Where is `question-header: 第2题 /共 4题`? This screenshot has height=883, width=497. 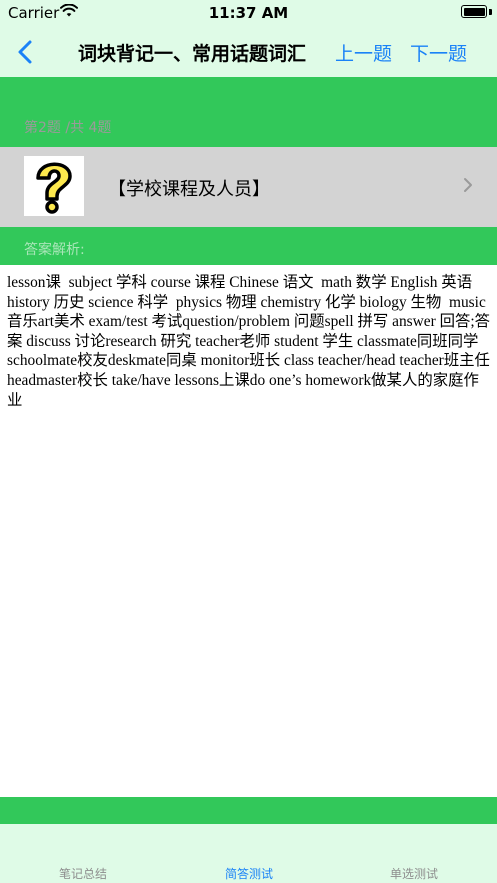
question-header: 第2题 /共 4题 is located at coordinates (248, 112).